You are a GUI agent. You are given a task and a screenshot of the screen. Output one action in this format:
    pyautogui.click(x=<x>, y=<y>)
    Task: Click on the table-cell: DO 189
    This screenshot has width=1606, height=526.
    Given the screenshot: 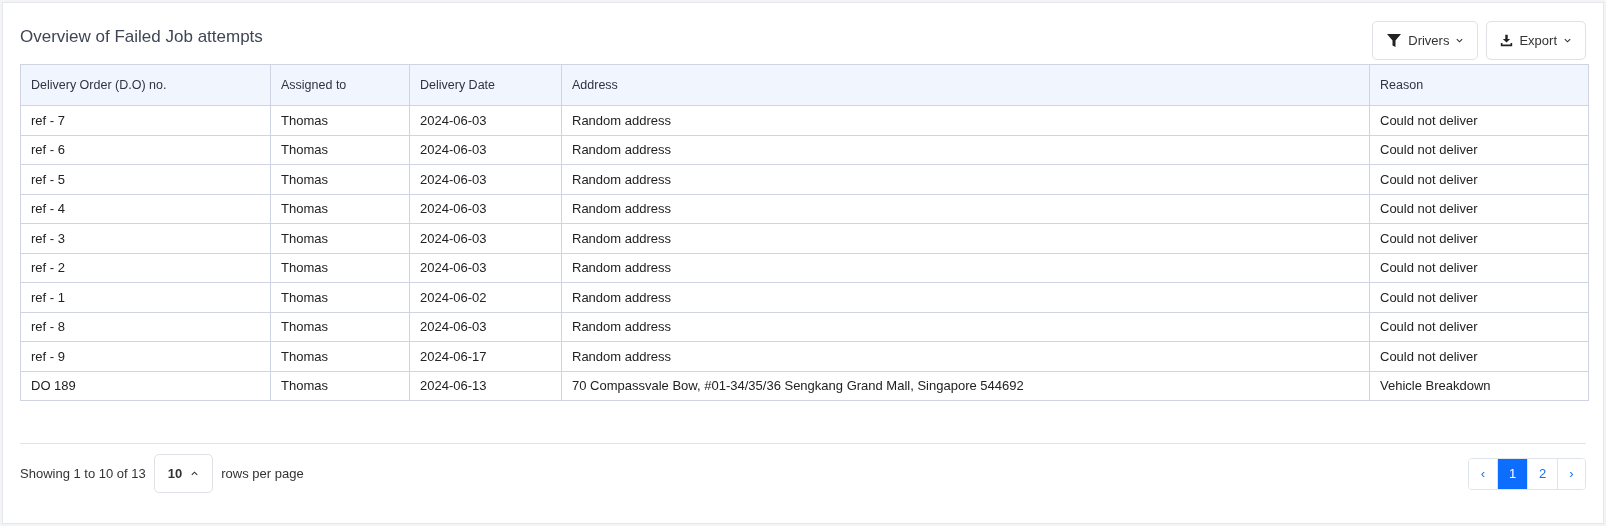 What is the action you would take?
    pyautogui.click(x=145, y=386)
    